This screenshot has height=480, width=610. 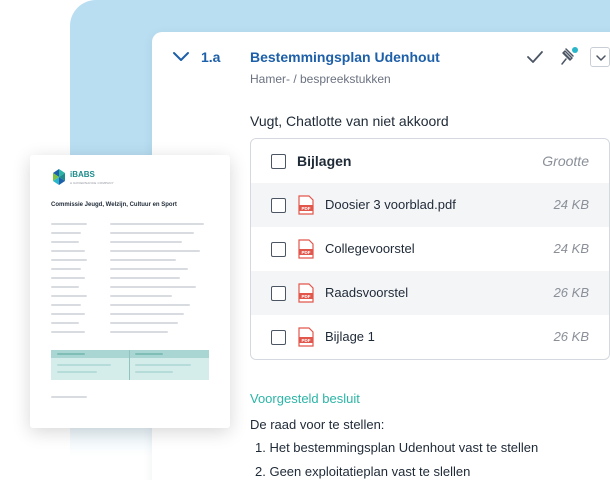 What do you see at coordinates (317, 424) in the screenshot?
I see `proposal-intro: De raad voor te stellen:` at bounding box center [317, 424].